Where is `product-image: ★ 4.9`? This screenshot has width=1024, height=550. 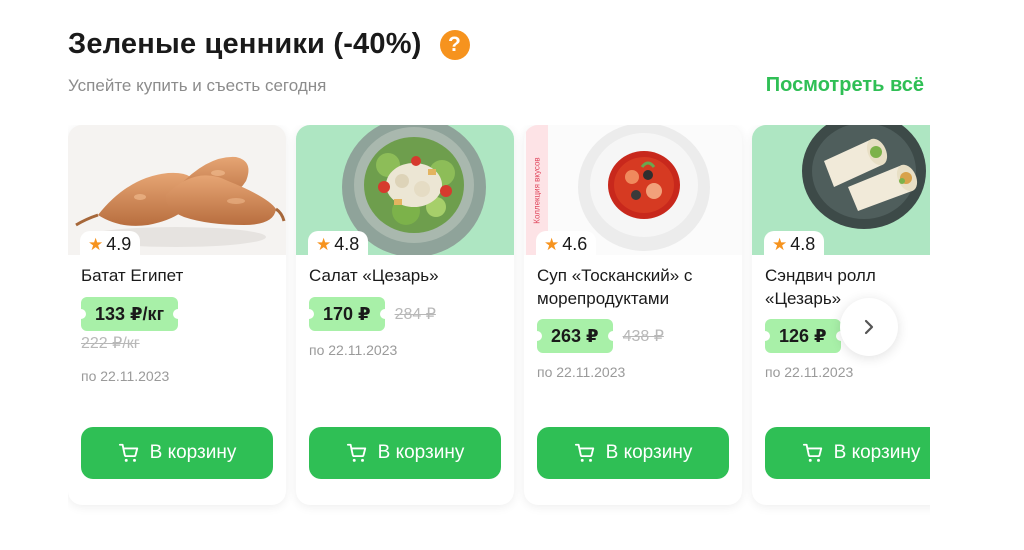
product-image: ★ 4.9 is located at coordinates (177, 190).